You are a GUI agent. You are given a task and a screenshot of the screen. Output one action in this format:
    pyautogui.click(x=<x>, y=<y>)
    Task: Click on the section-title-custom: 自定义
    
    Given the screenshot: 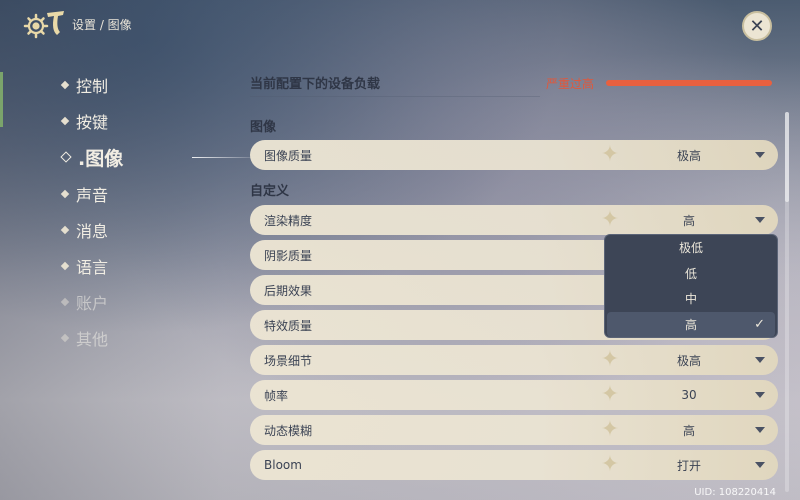 What is the action you would take?
    pyautogui.click(x=270, y=191)
    